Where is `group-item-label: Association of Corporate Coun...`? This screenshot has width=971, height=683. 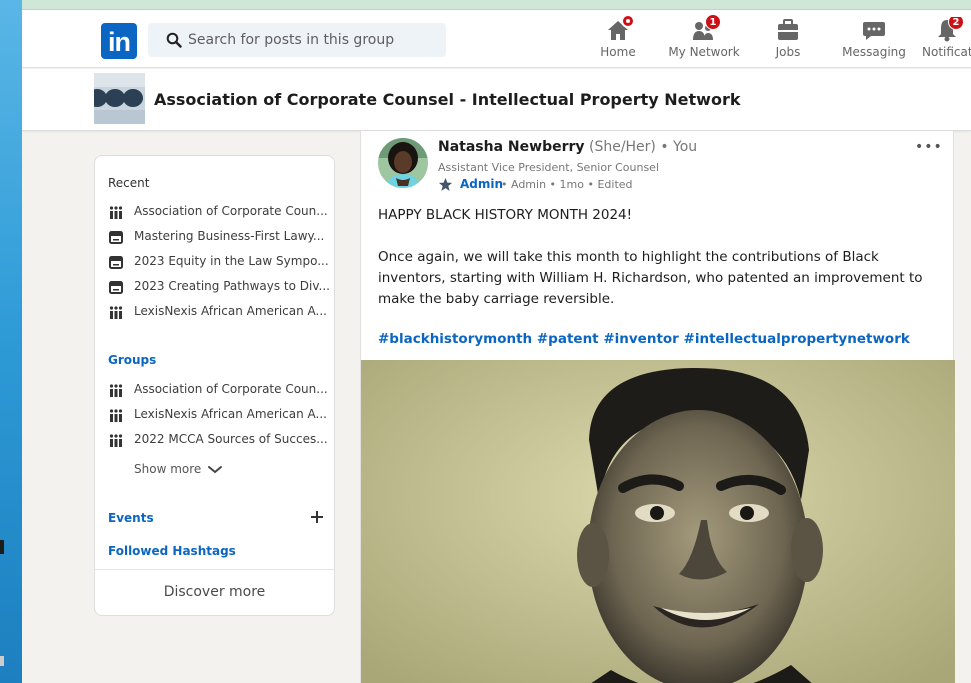
group-item-label: Association of Corporate Coun... is located at coordinates (231, 389).